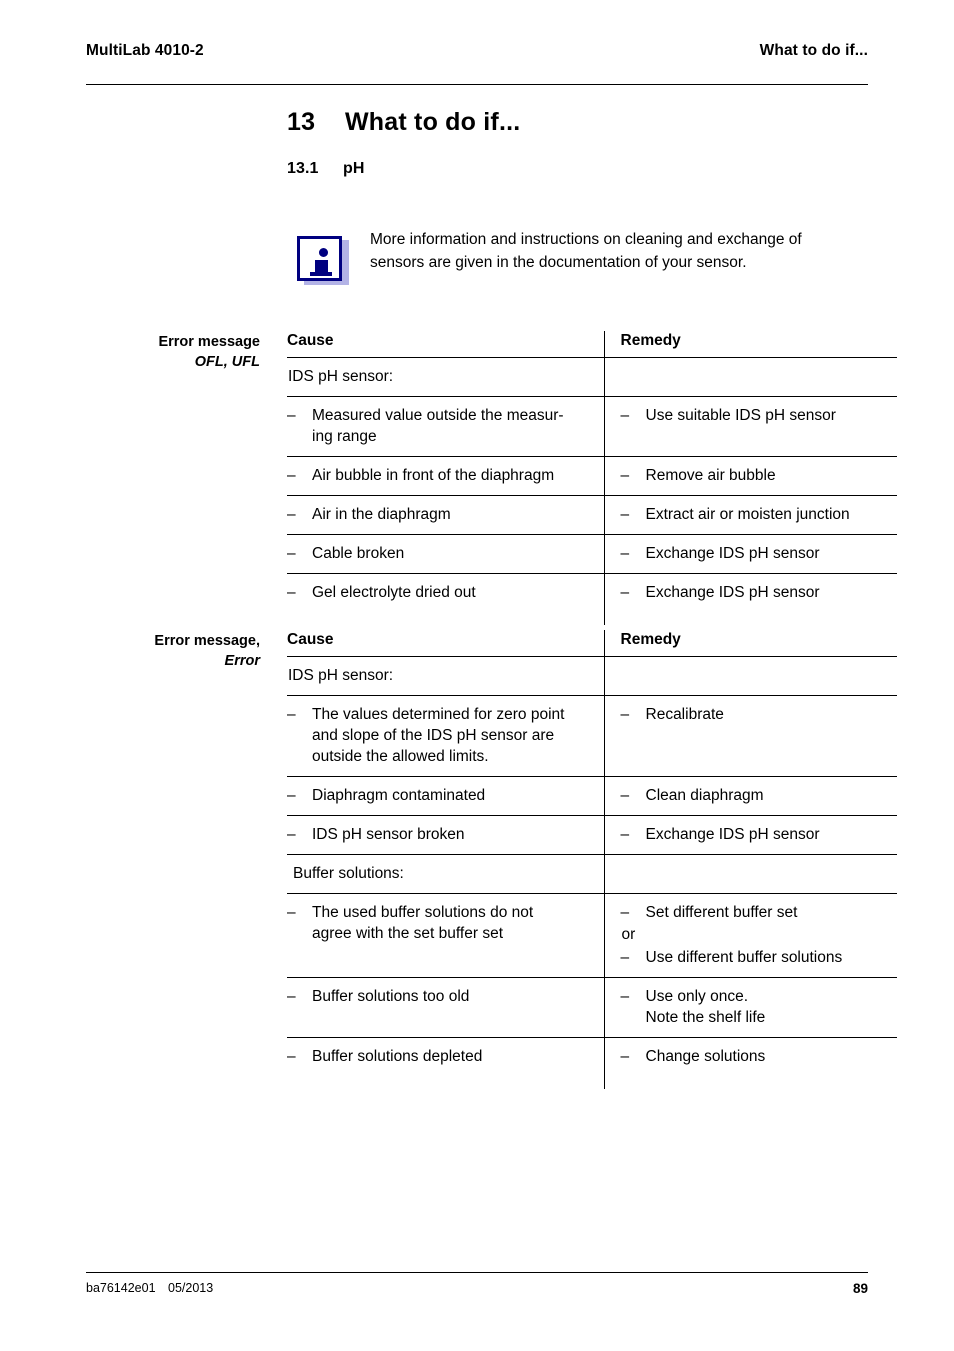 Image resolution: width=954 pixels, height=1351 pixels. I want to click on cause-item: – Cable broken, so click(445, 553).